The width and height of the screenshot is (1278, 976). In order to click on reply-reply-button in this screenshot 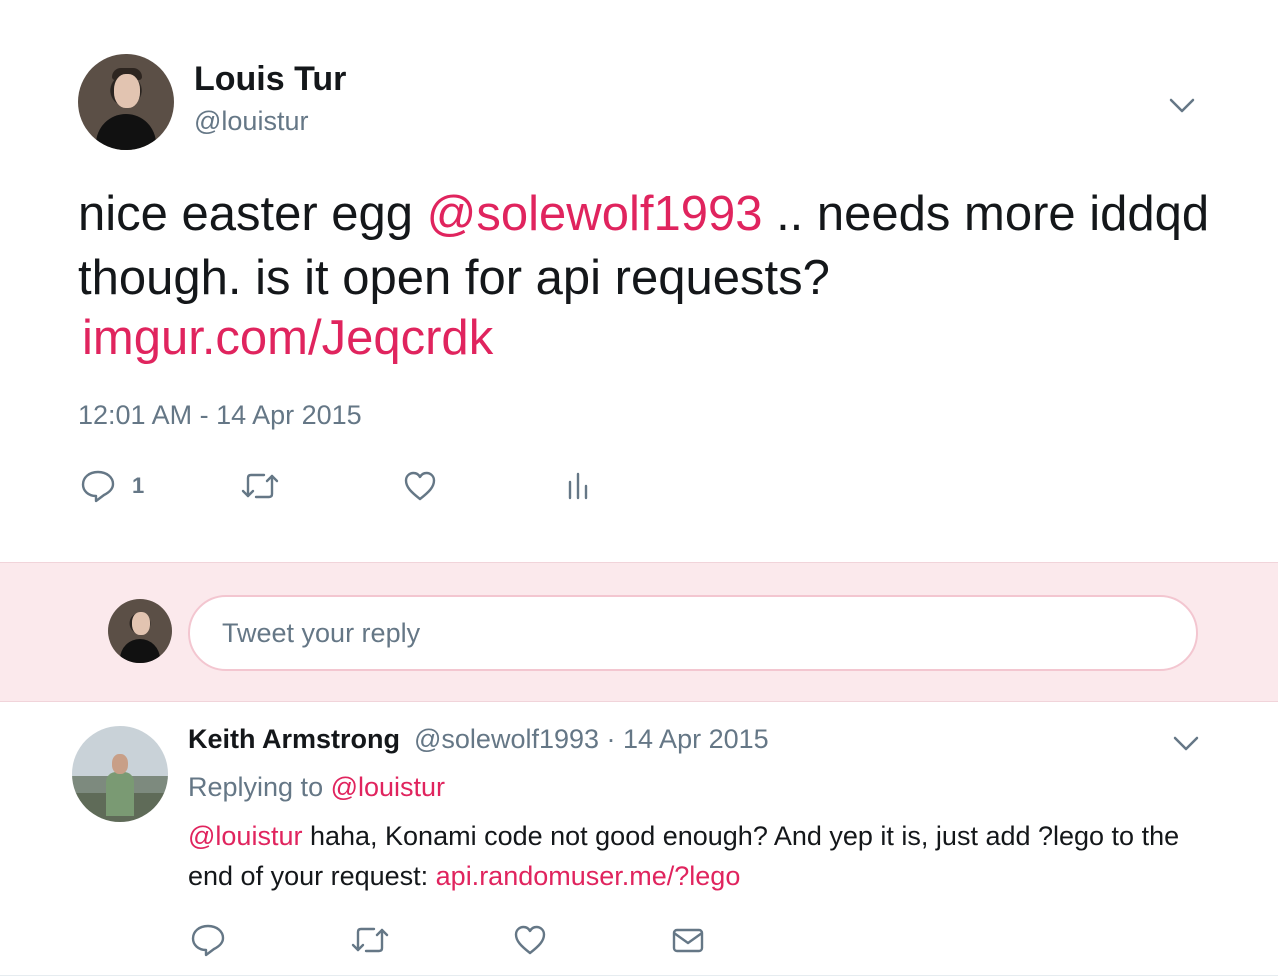, I will do `click(208, 940)`.